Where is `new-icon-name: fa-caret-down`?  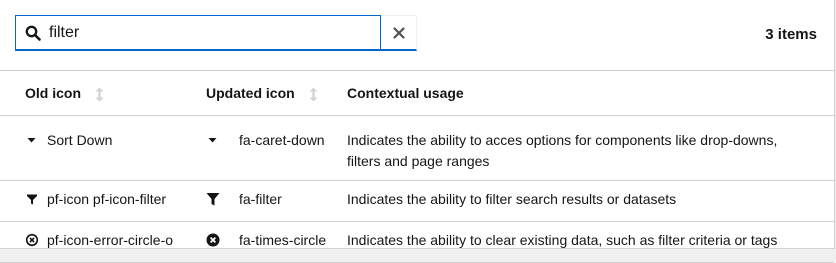
new-icon-name: fa-caret-down is located at coordinates (282, 139).